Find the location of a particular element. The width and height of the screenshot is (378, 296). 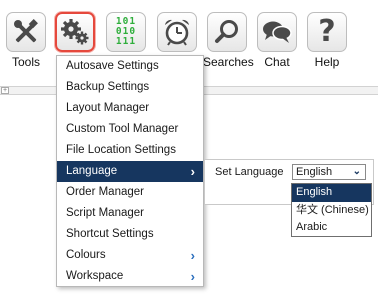

tools-label: Tools is located at coordinates (25, 62).